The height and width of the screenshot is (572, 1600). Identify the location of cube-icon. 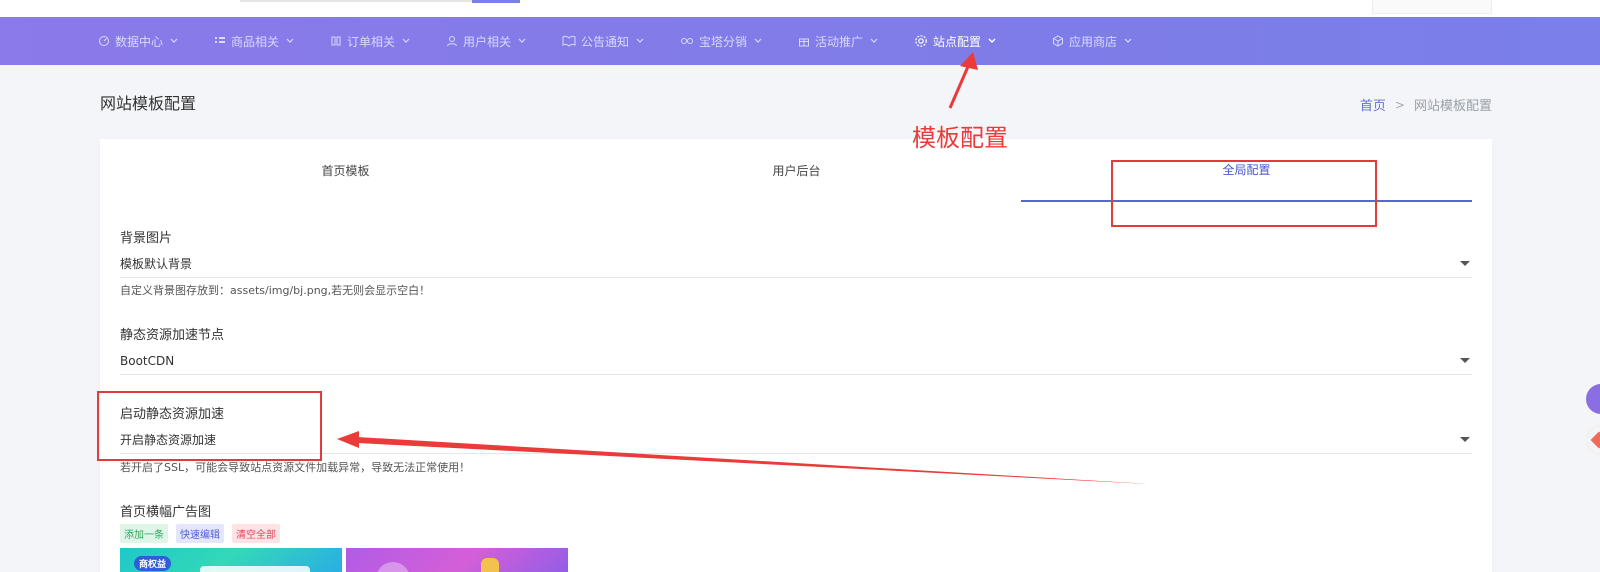
(1595, 440).